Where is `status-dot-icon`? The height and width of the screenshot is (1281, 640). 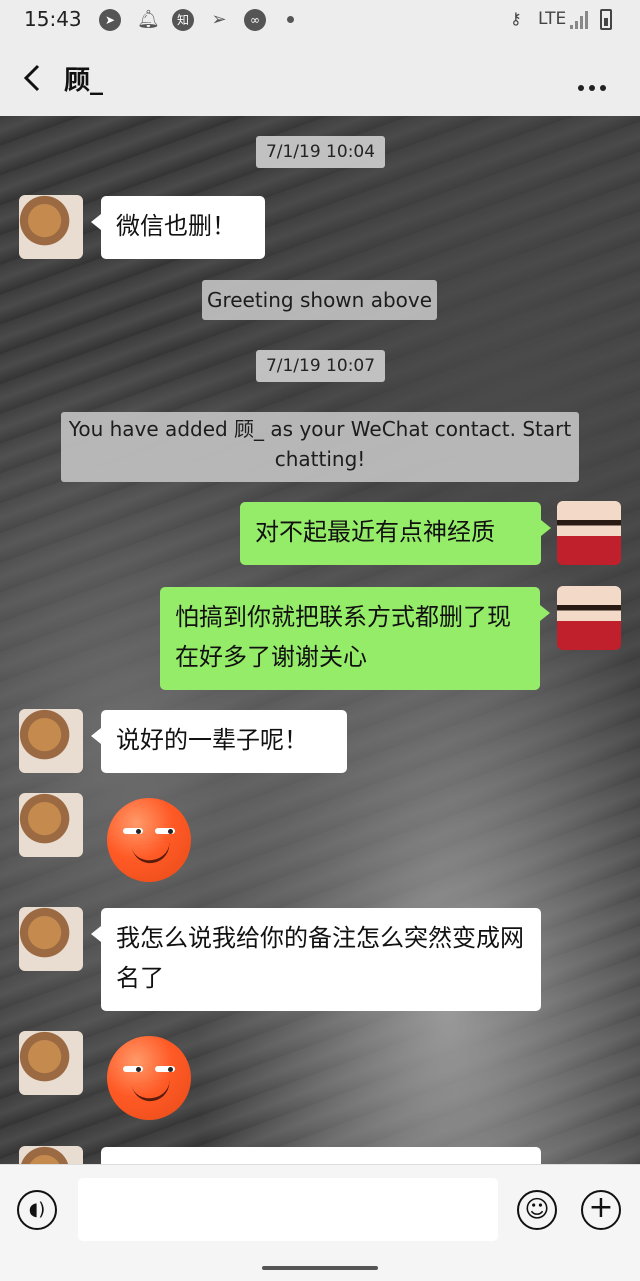 status-dot-icon is located at coordinates (290, 19).